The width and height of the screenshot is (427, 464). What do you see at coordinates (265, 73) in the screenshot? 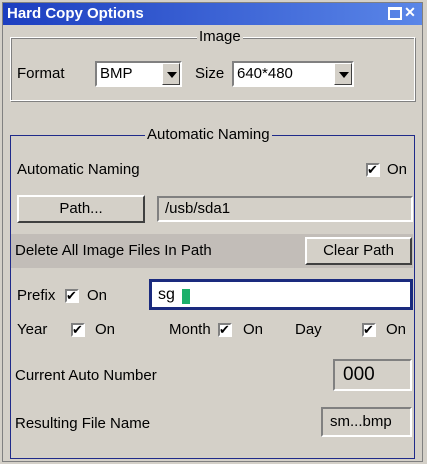
I see `size-value: 640*480` at bounding box center [265, 73].